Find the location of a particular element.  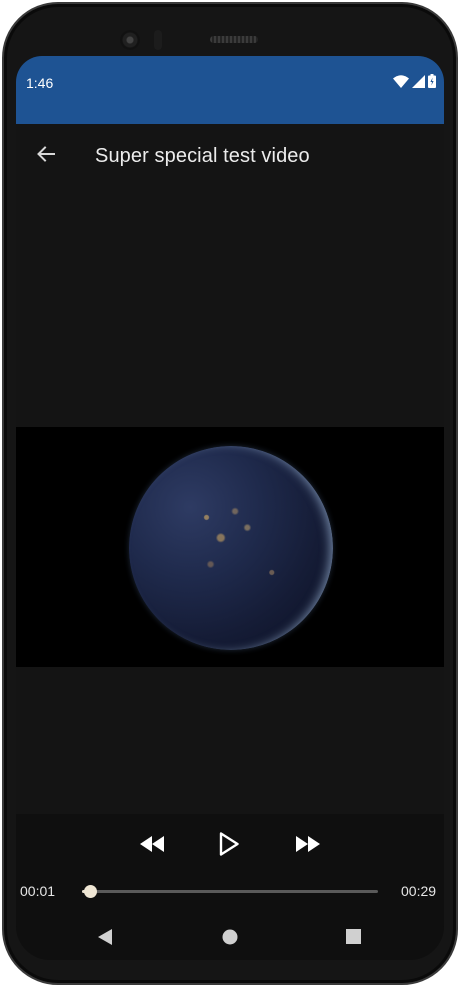

back-triangle-icon is located at coordinates (105, 939).